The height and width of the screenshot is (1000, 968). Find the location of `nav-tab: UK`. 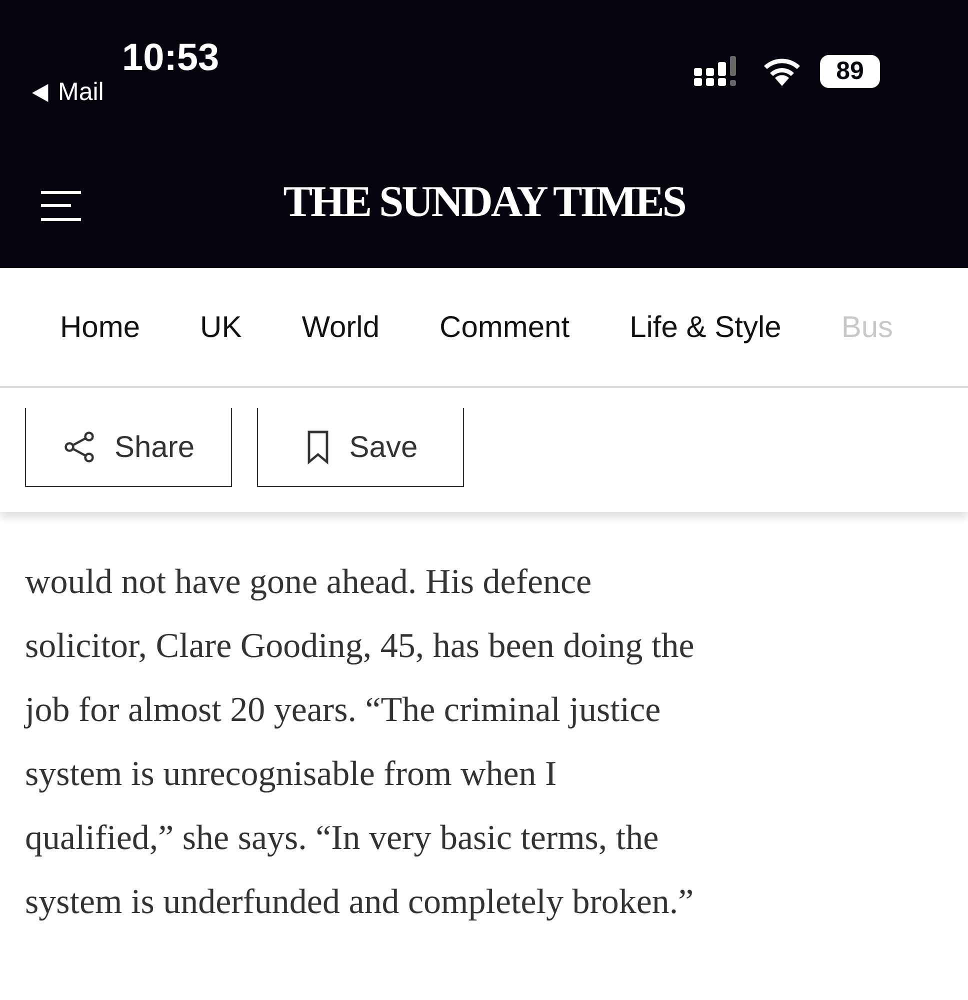

nav-tab: UK is located at coordinates (221, 327).